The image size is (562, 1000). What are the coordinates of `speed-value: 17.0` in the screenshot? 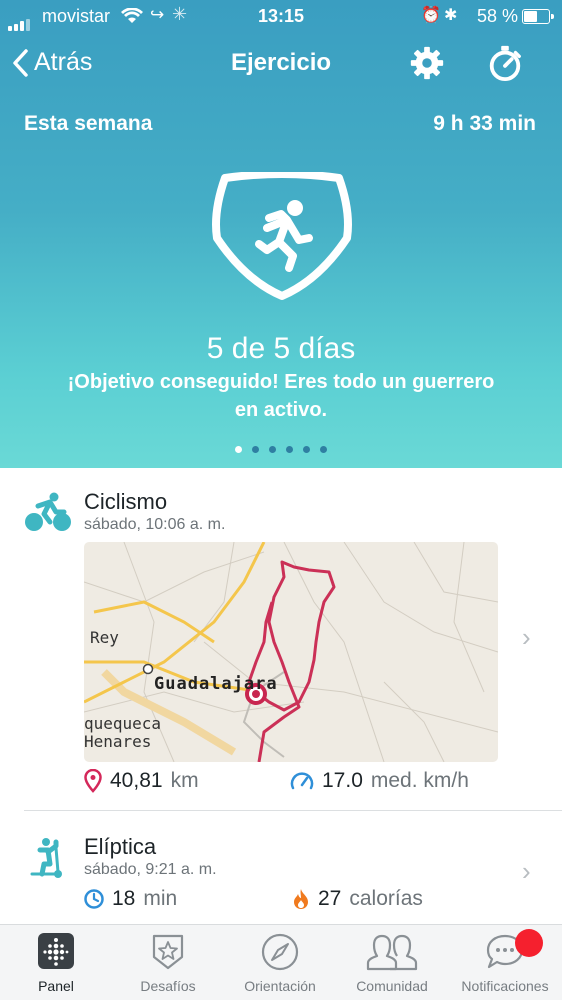 It's located at (342, 780).